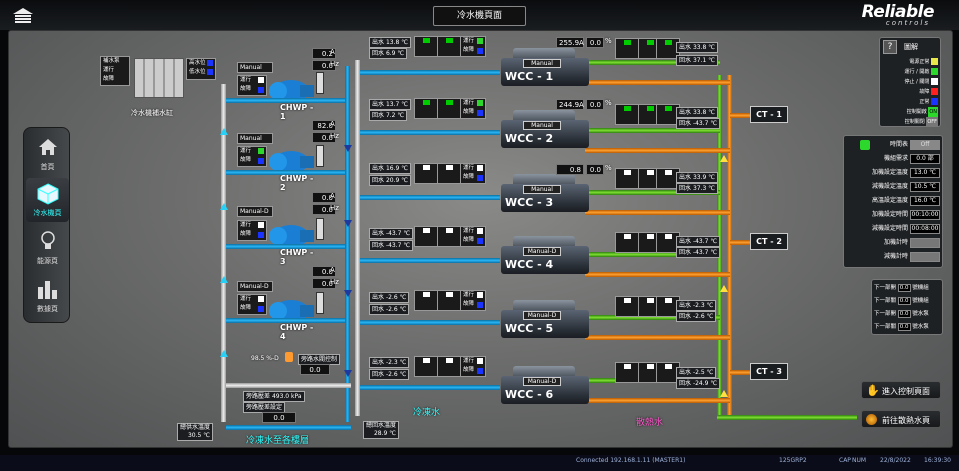 The image size is (959, 471). I want to click on bypass-pipe, so click(288, 385).